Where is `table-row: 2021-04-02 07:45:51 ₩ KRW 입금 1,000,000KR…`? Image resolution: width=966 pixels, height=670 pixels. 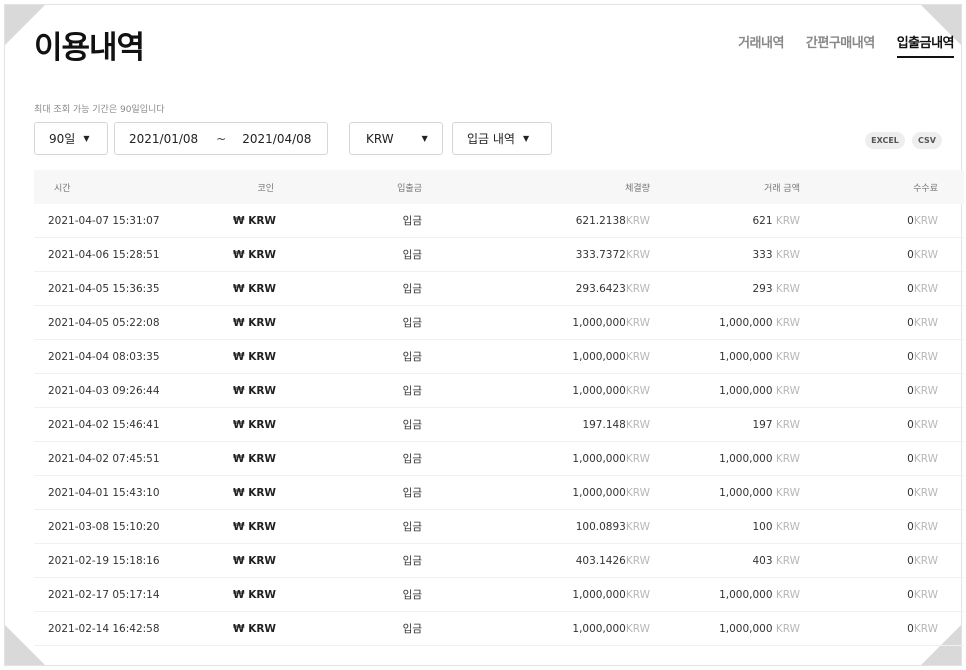
table-row: 2021-04-02 07:45:51 ₩ KRW 입금 1,000,000KR… is located at coordinates (499, 459).